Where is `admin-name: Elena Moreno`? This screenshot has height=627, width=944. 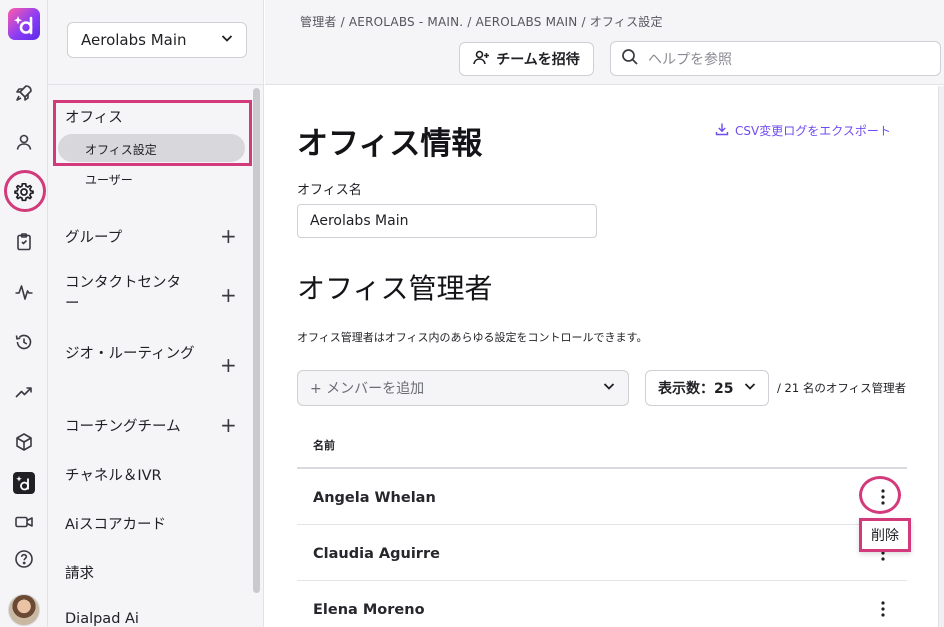
admin-name: Elena Moreno is located at coordinates (369, 610).